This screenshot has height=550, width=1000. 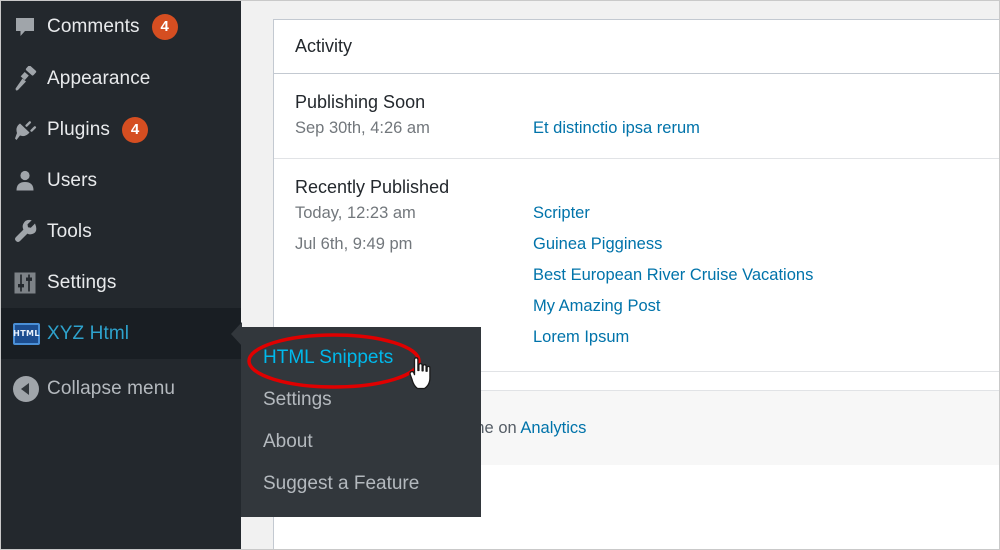 What do you see at coordinates (636, 213) in the screenshot?
I see `list-item: Today, 12:23 am Scripter` at bounding box center [636, 213].